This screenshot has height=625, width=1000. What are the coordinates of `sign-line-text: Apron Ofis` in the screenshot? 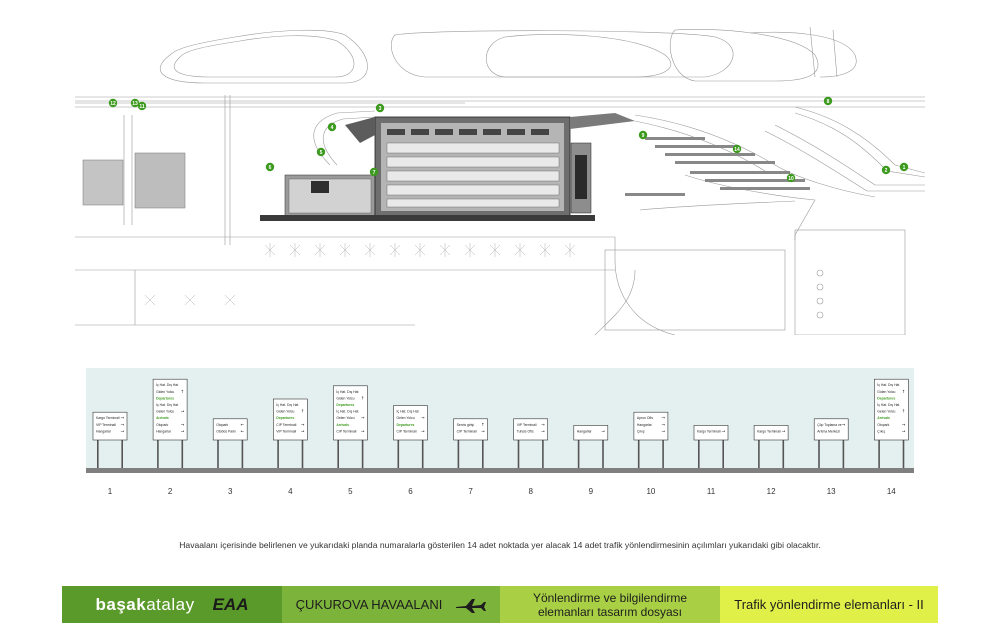 It's located at (645, 418).